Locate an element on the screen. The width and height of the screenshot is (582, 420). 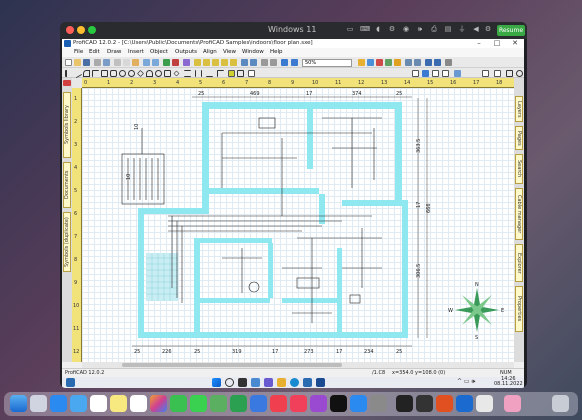
sharing-icon: ⚙ is located at coordinates (488, 29).